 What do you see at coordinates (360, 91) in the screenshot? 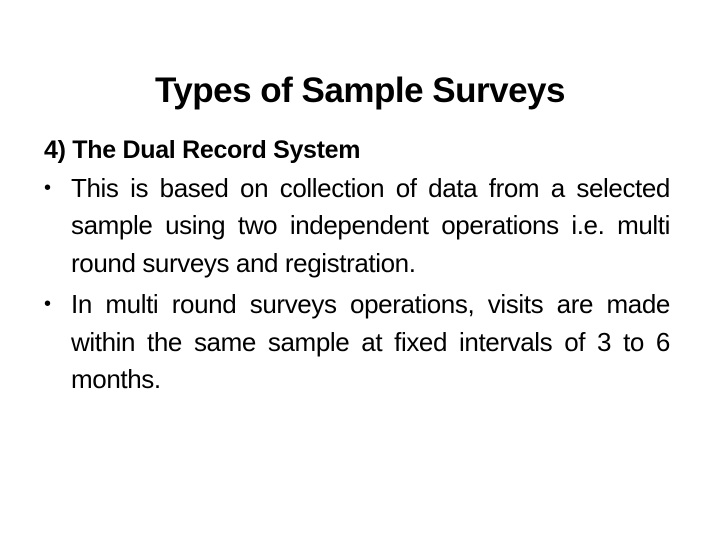
I see `slide-title: Types of Sample Surveys` at bounding box center [360, 91].